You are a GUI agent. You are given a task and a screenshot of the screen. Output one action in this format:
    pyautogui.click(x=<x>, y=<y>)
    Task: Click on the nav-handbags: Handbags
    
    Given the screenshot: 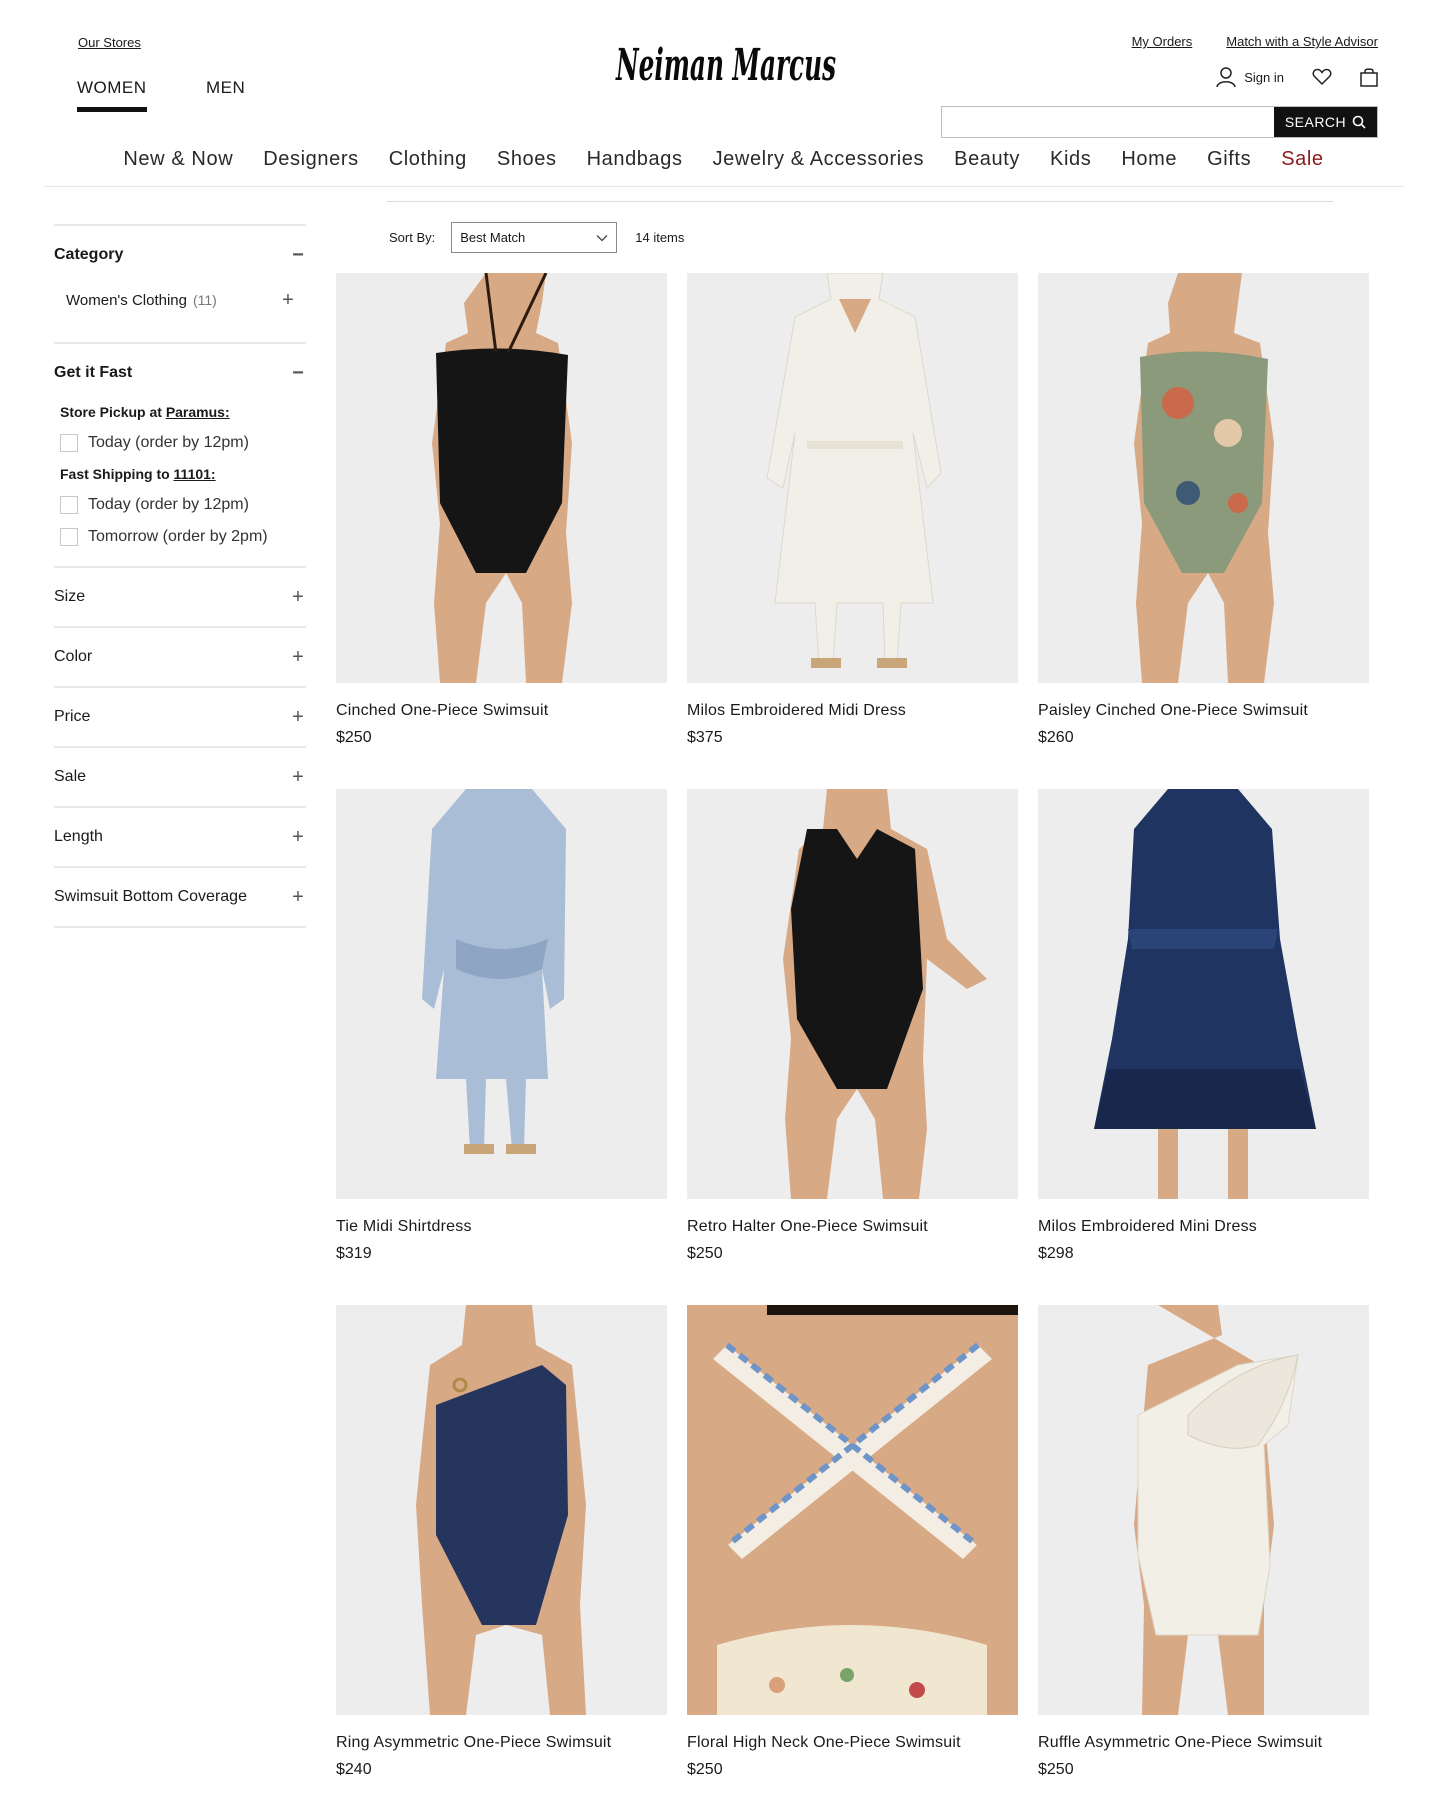 What is the action you would take?
    pyautogui.click(x=635, y=159)
    